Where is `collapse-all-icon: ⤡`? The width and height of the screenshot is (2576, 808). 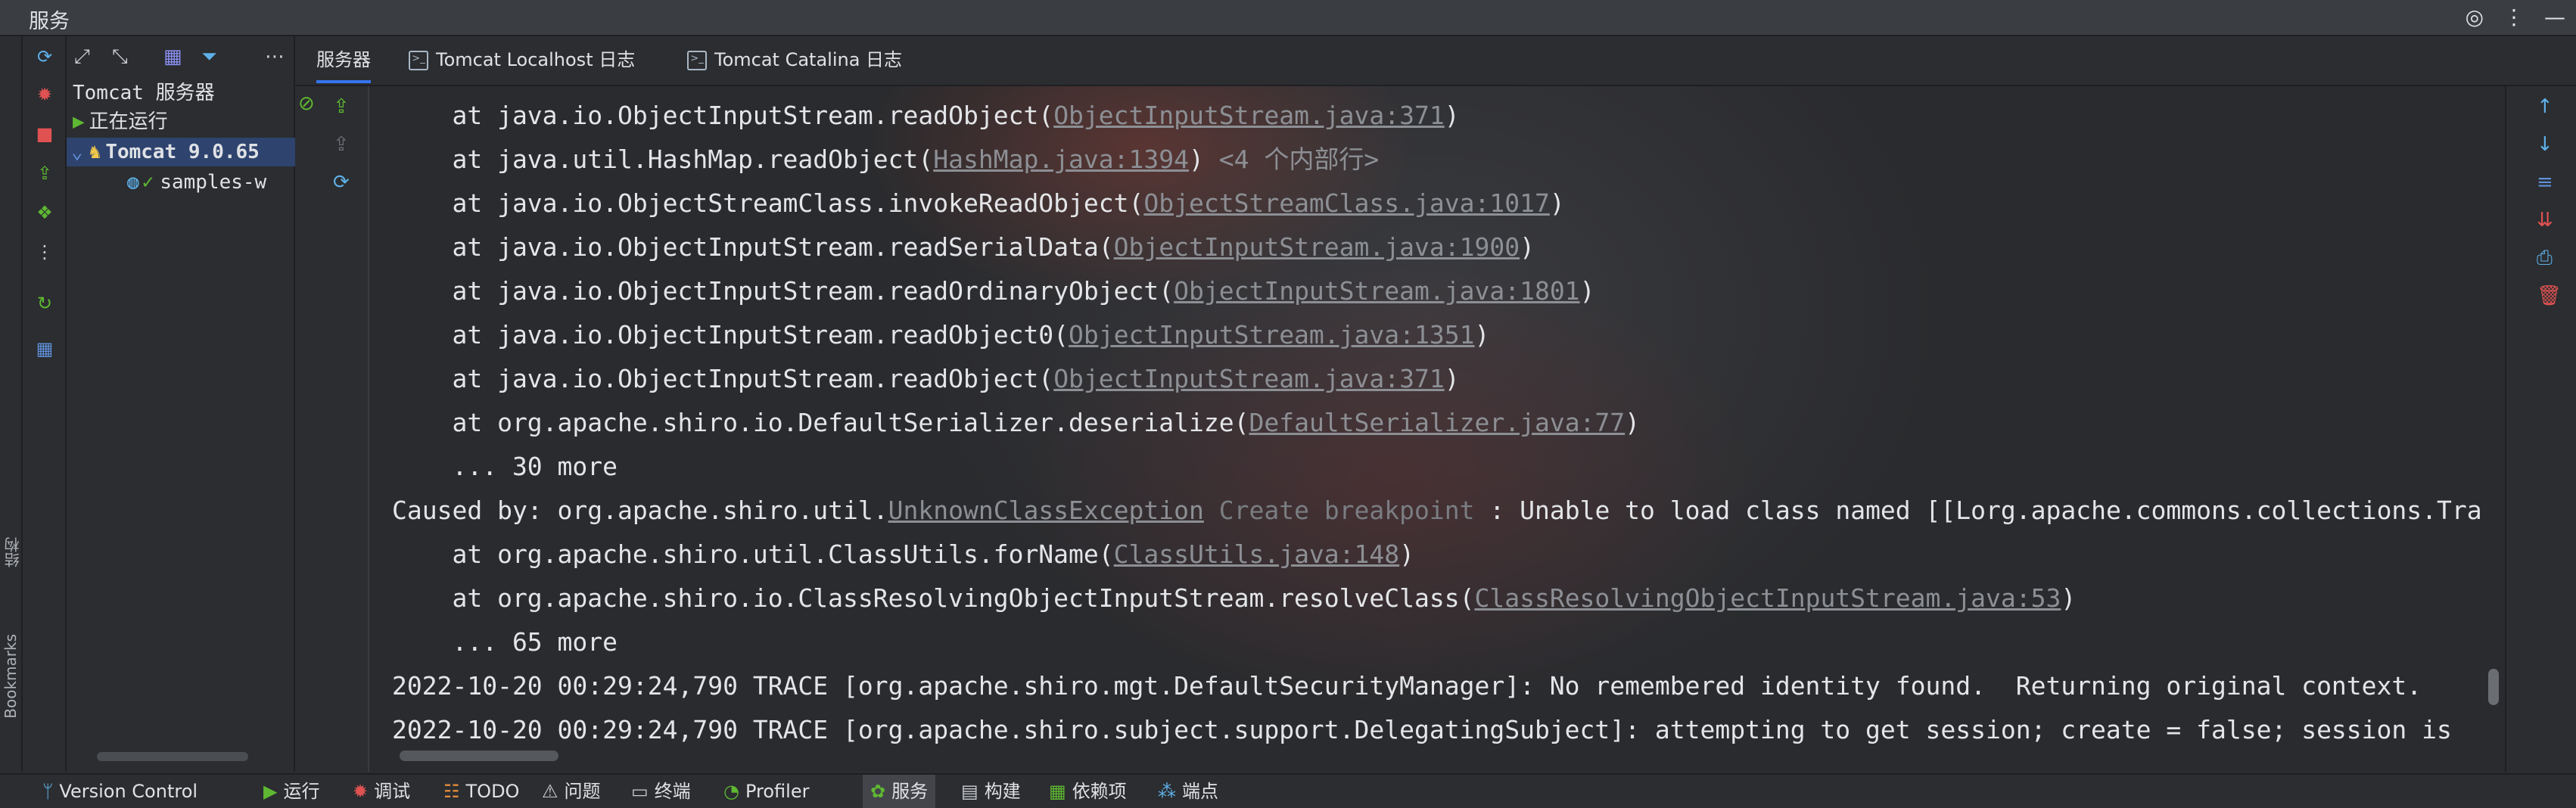
collapse-all-icon: ⤡ is located at coordinates (120, 57).